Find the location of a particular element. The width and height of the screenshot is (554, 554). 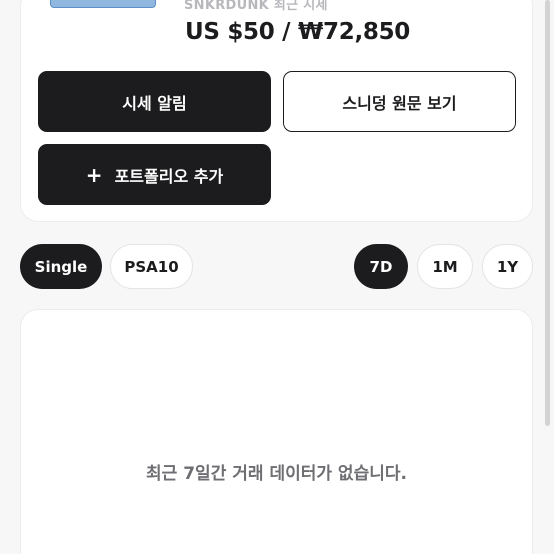

period-1y-label: 1Y is located at coordinates (507, 266).